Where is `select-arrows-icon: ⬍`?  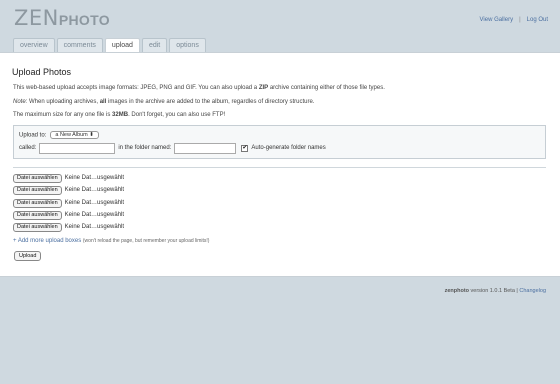
select-arrows-icon: ⬍ is located at coordinates (91, 135).